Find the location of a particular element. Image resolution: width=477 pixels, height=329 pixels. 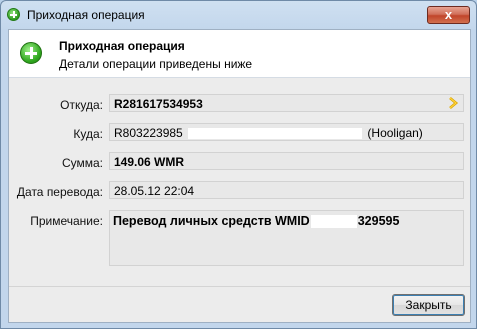

date-field: 28.05.12 22:04 is located at coordinates (286, 190).